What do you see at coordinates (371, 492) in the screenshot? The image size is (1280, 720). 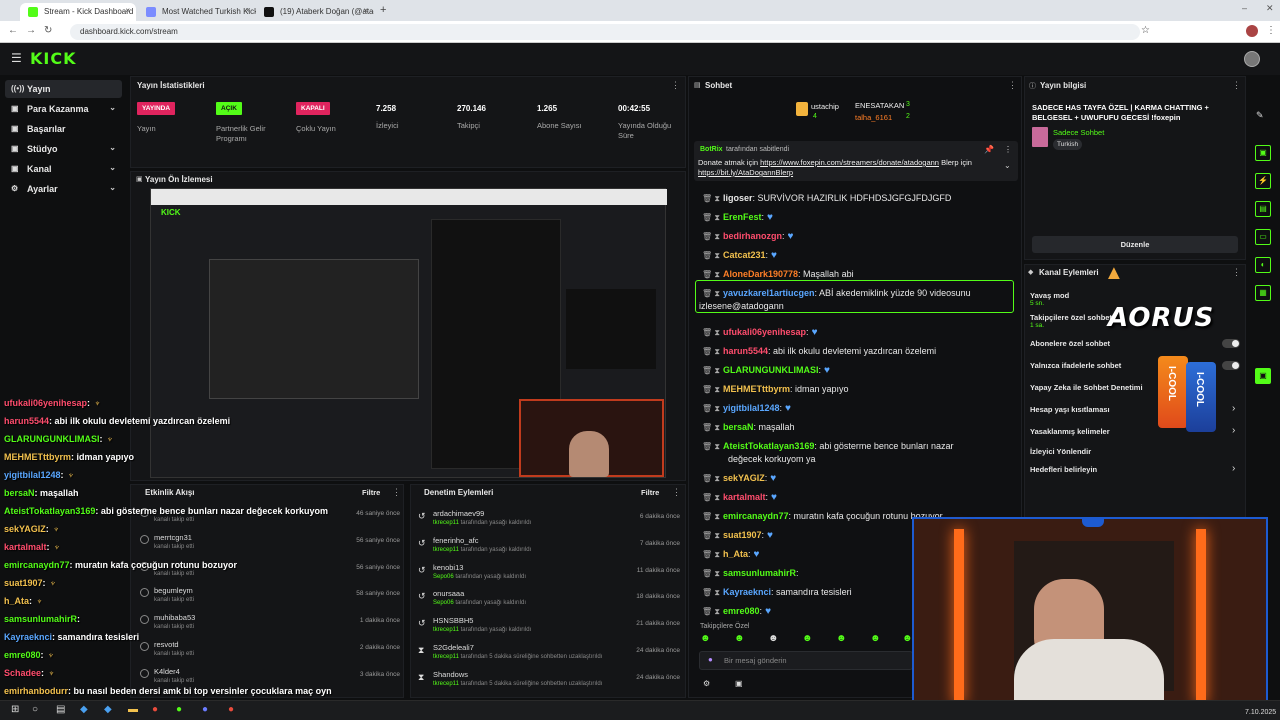 I see `filter-button: Filtre` at bounding box center [371, 492].